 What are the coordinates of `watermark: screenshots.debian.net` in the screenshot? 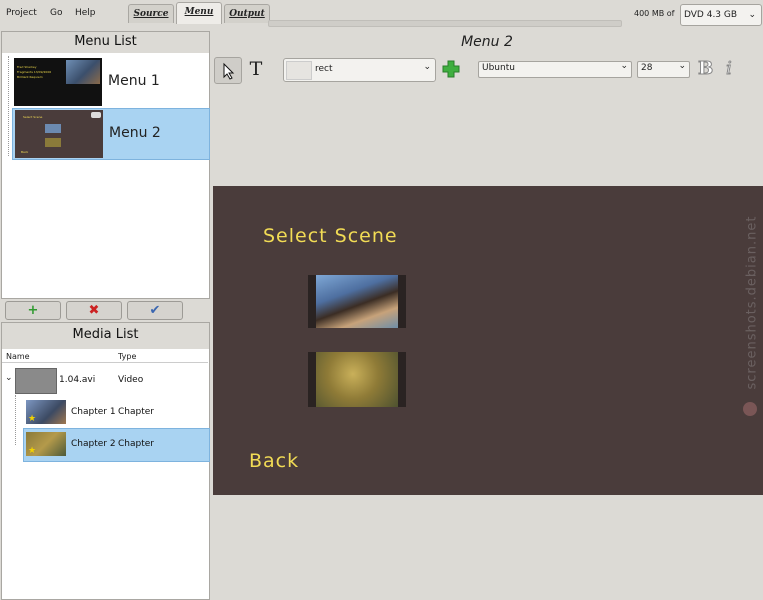 It's located at (752, 290).